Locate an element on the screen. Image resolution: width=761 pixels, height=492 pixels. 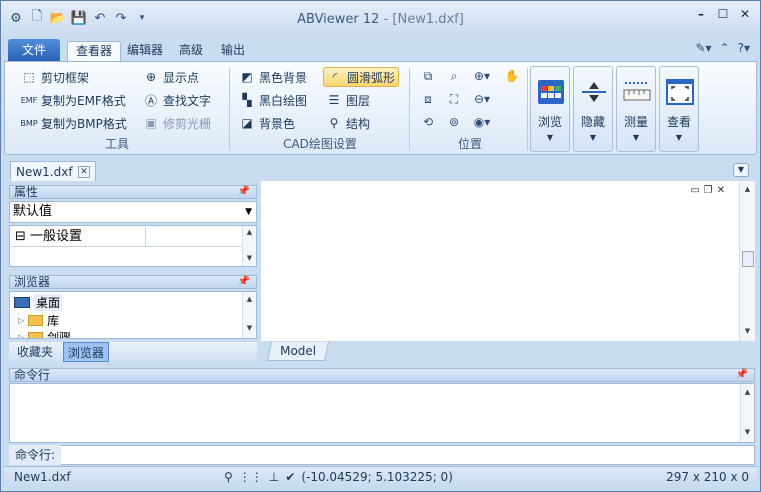
command-input is located at coordinates (382, 455).